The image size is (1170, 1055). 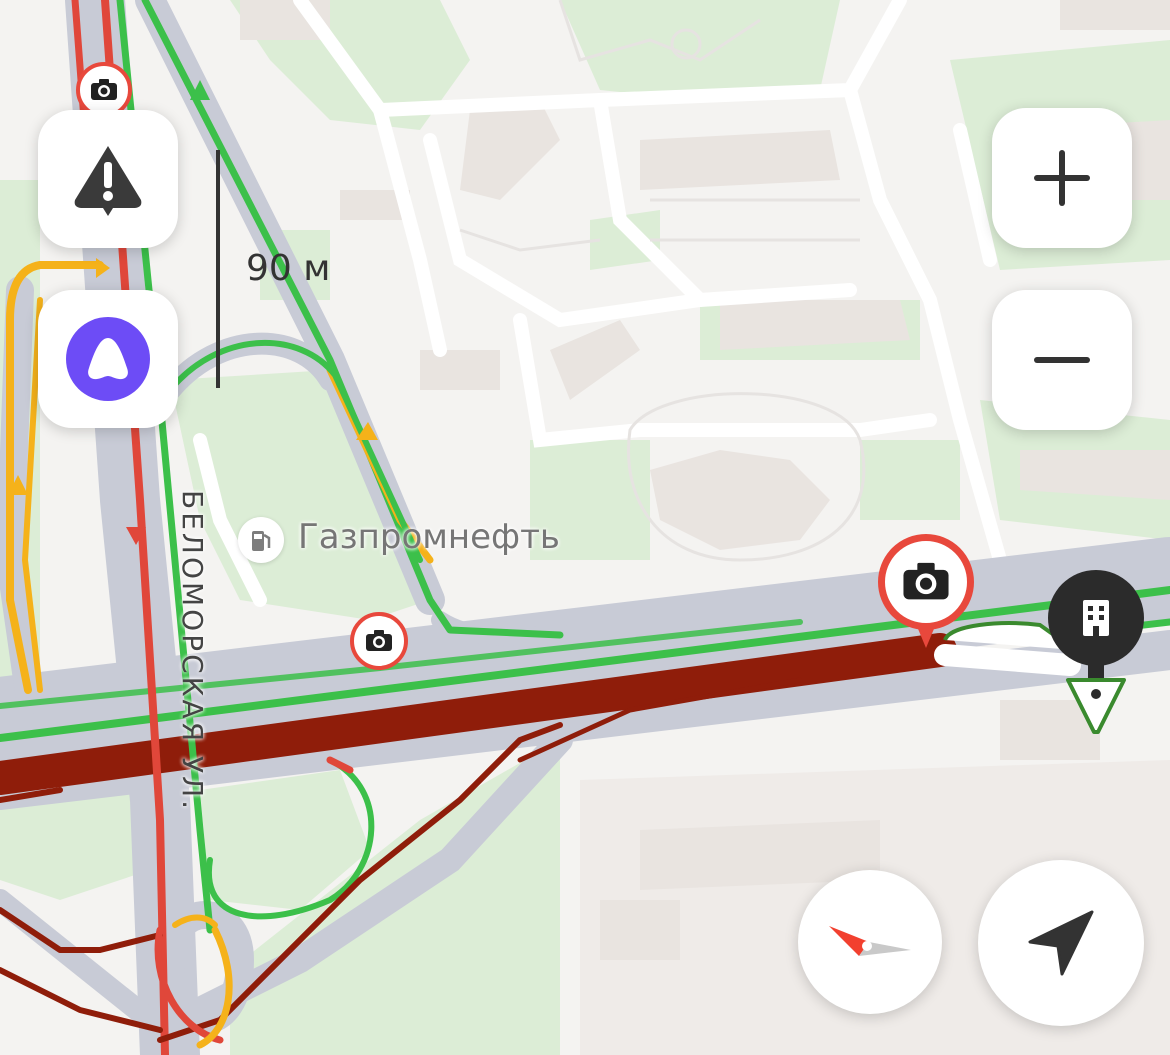 I want to click on fuel-station-icon, so click(x=261, y=540).